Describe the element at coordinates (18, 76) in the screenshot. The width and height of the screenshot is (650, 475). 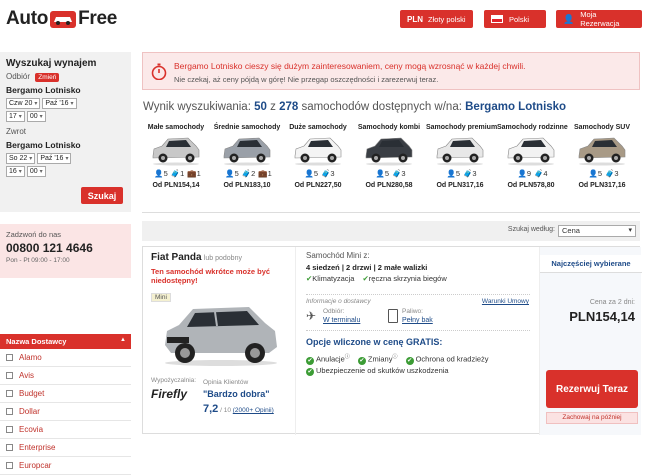
I see `pickup-label: Odbiór` at that location.